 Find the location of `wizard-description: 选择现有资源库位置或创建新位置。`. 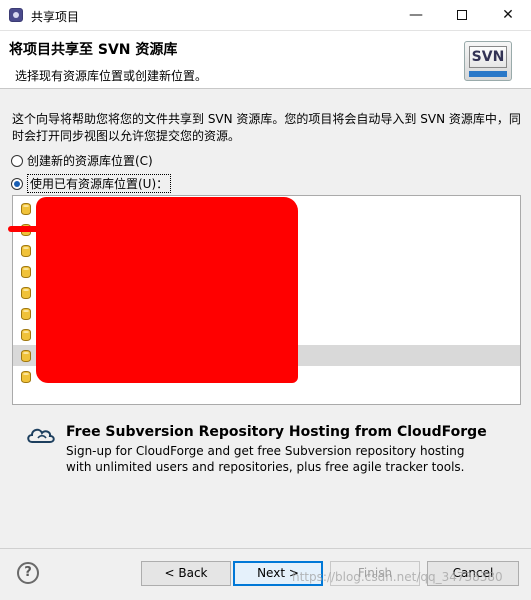

wizard-description: 选择现有资源库位置或创建新位置。 is located at coordinates (111, 76).